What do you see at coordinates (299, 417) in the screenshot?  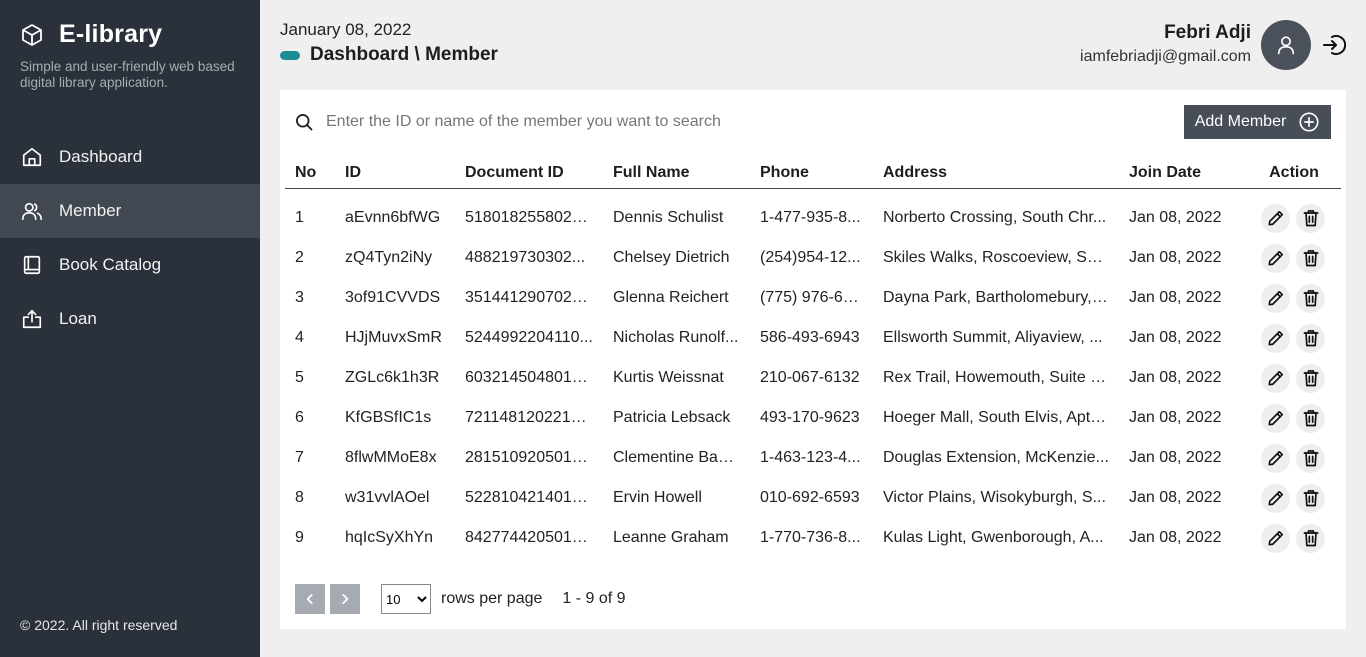 I see `cell-no: 6` at bounding box center [299, 417].